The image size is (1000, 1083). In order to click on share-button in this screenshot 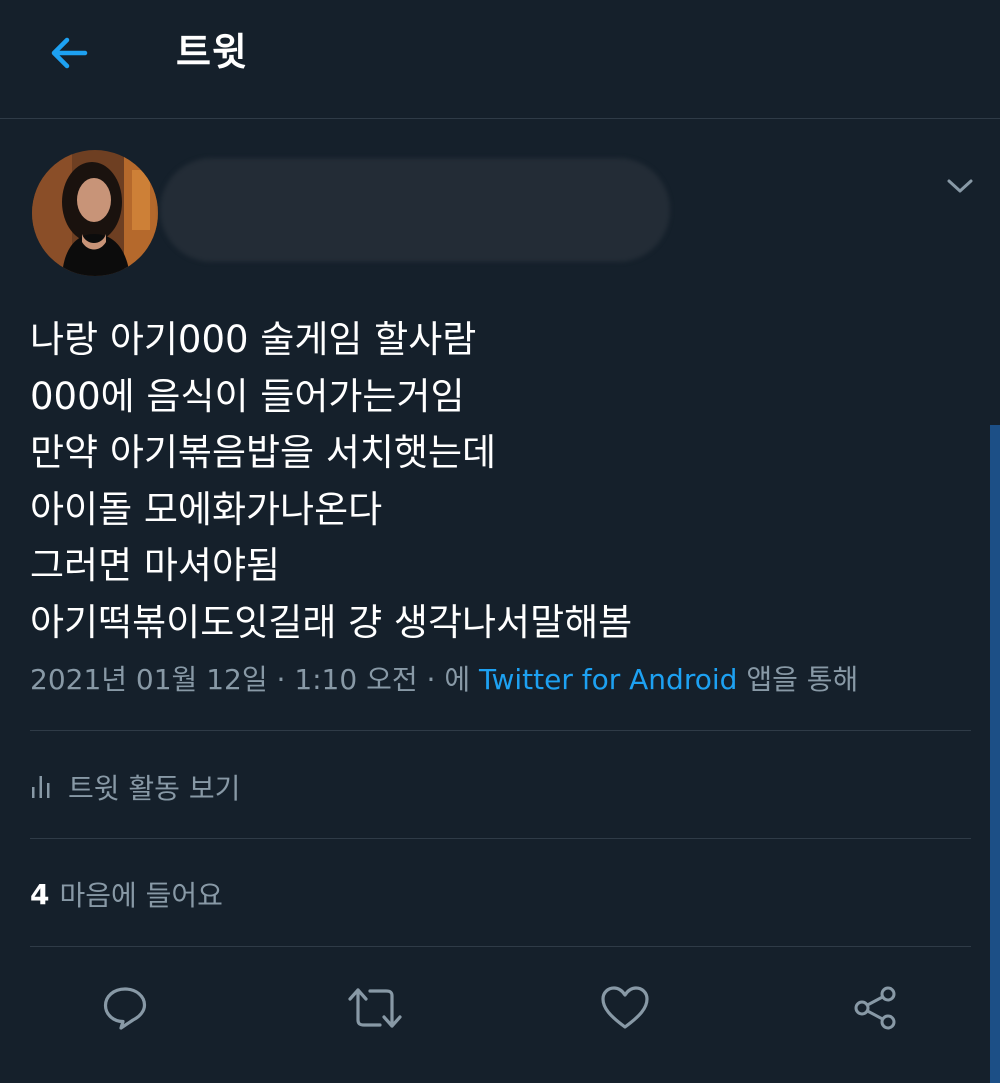, I will do `click(875, 1008)`.